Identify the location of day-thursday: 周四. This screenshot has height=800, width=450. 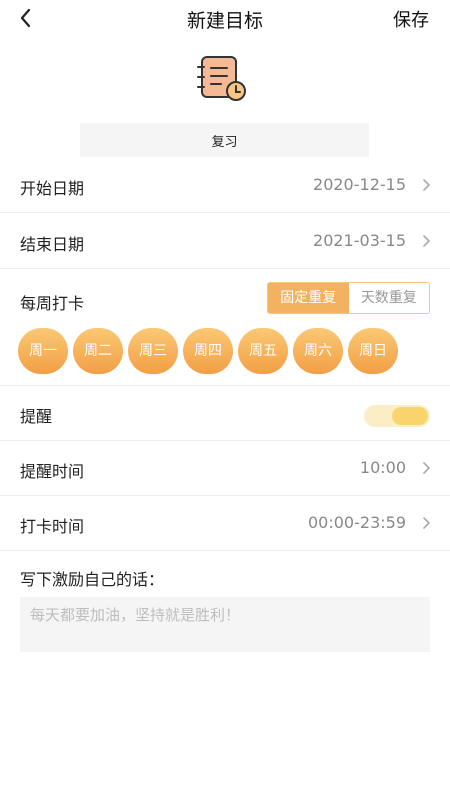
(208, 351).